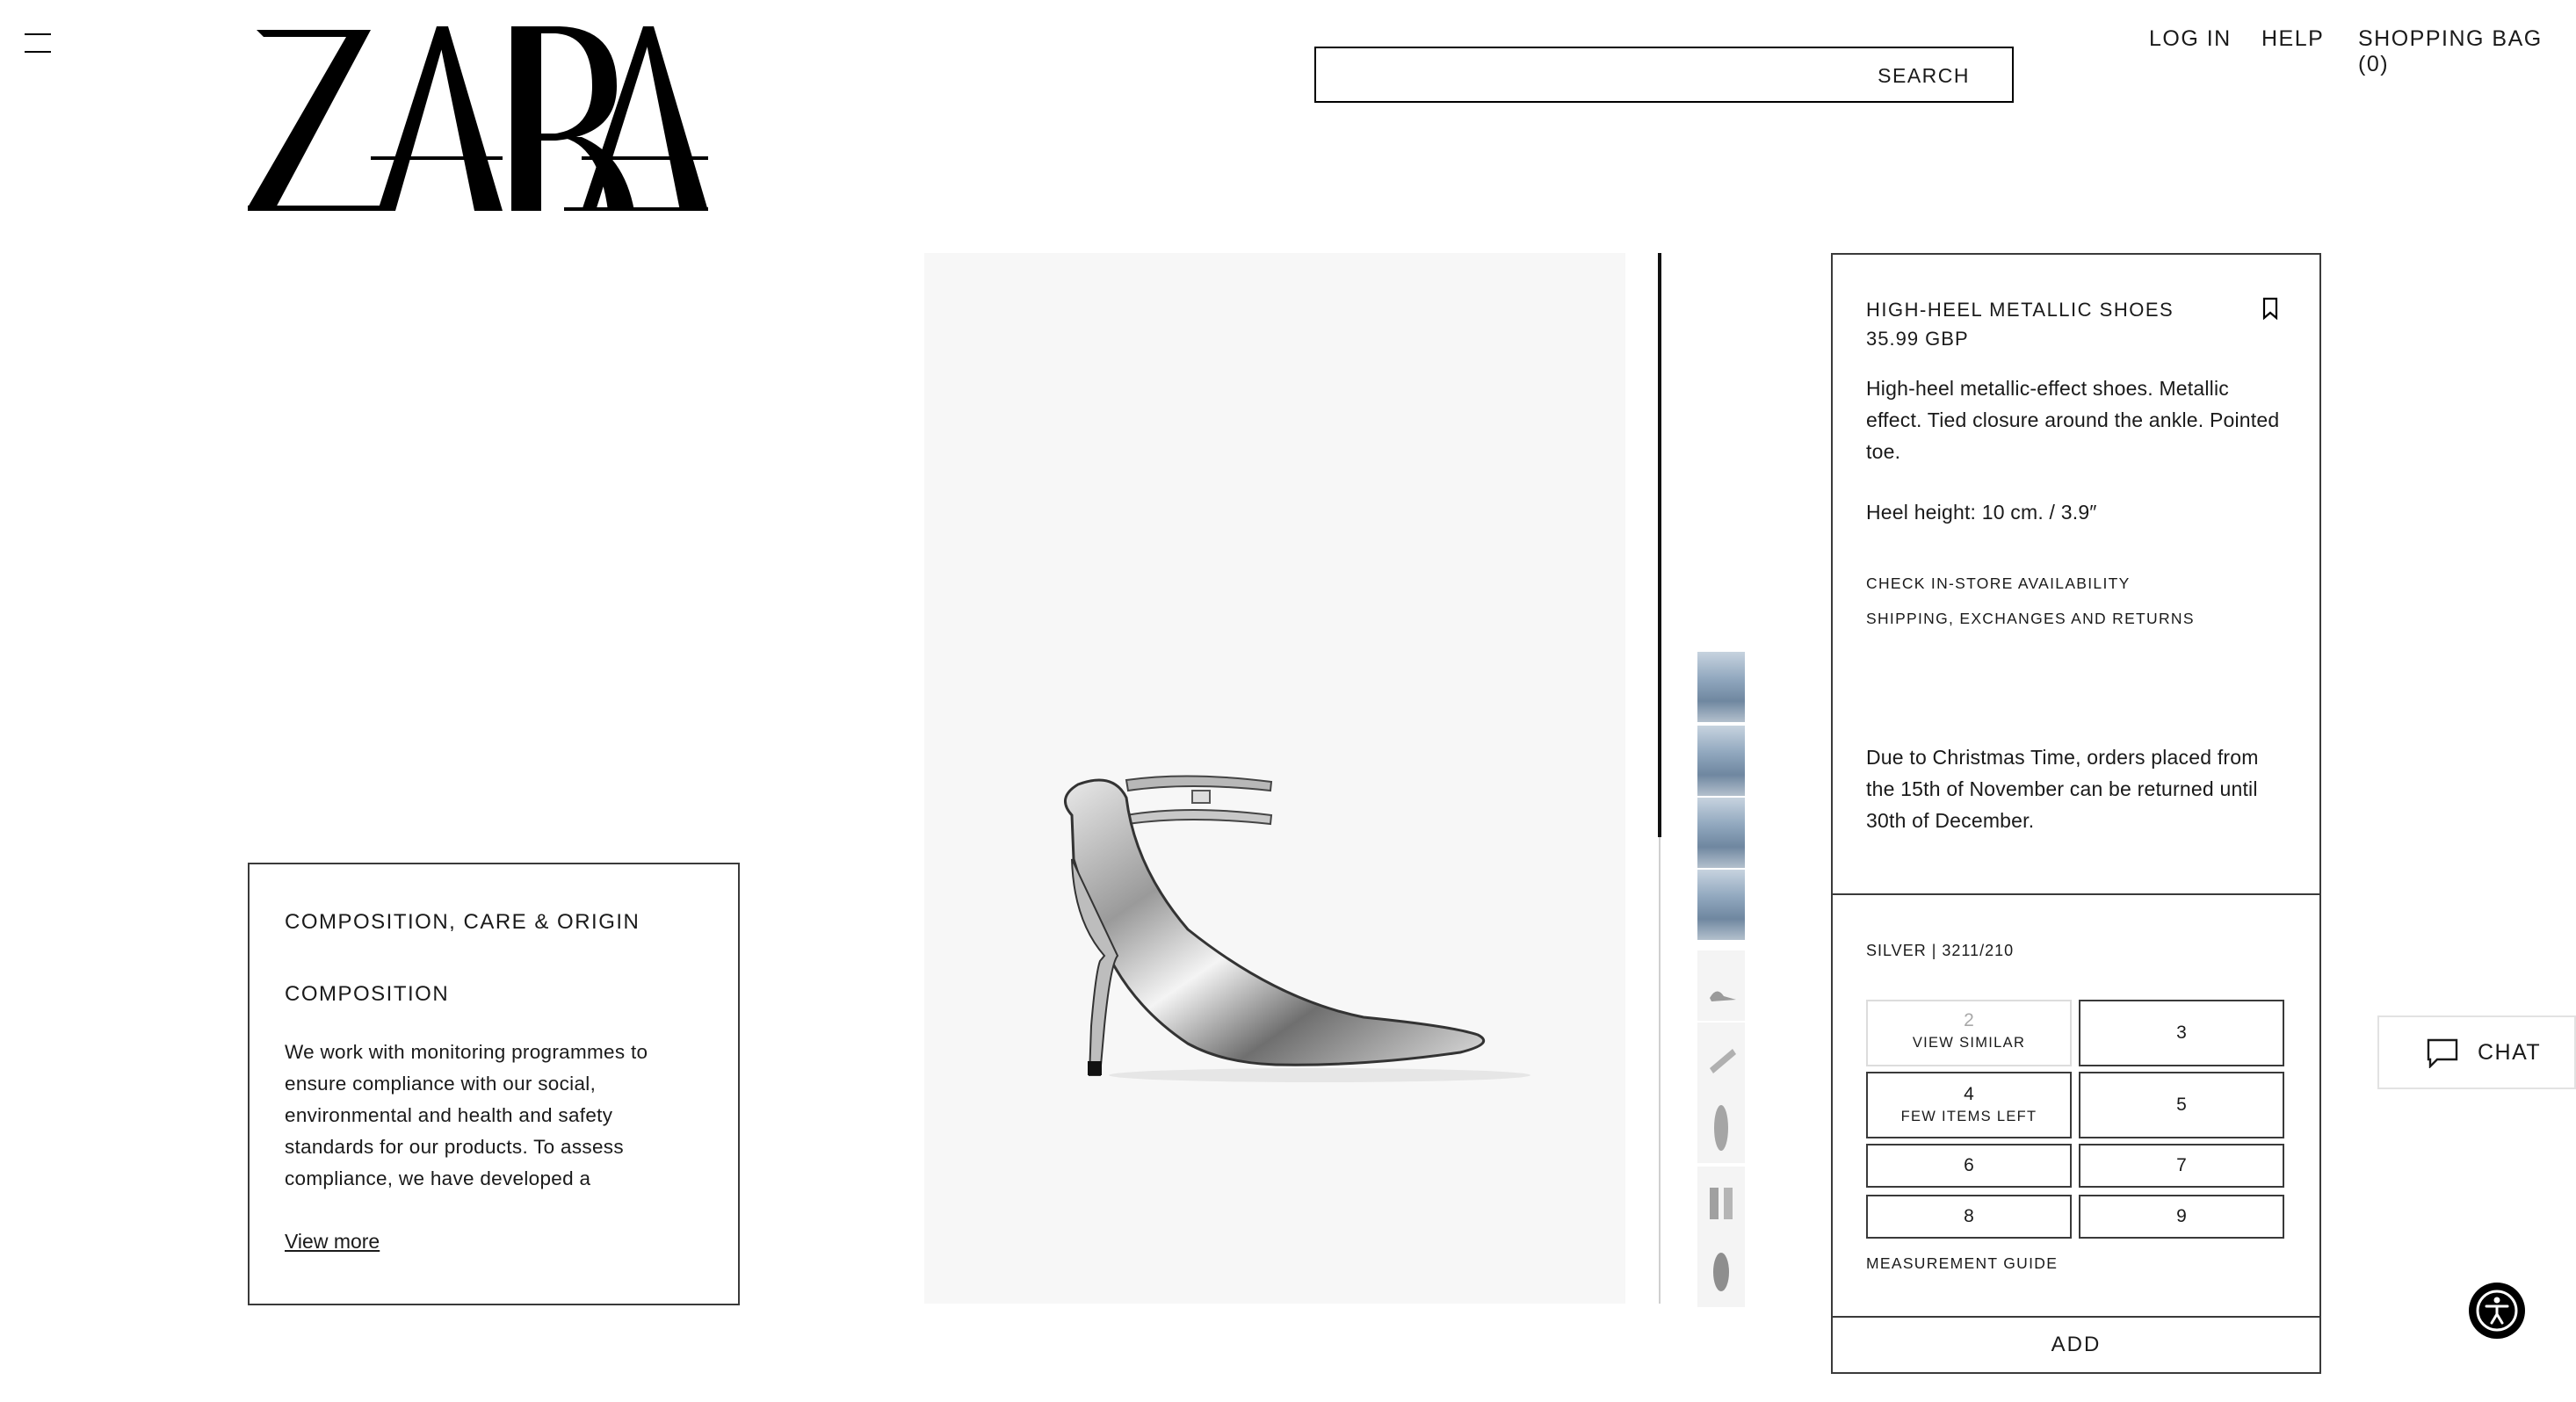 Image resolution: width=2576 pixels, height=1402 pixels. Describe the element at coordinates (1659, 545) in the screenshot. I see `image-scroll-thumb` at that location.